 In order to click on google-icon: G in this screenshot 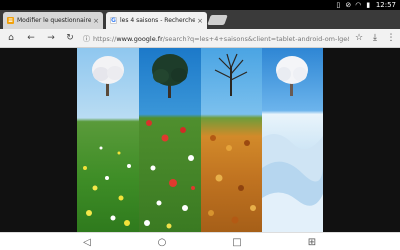, I will do `click(113, 20)`.